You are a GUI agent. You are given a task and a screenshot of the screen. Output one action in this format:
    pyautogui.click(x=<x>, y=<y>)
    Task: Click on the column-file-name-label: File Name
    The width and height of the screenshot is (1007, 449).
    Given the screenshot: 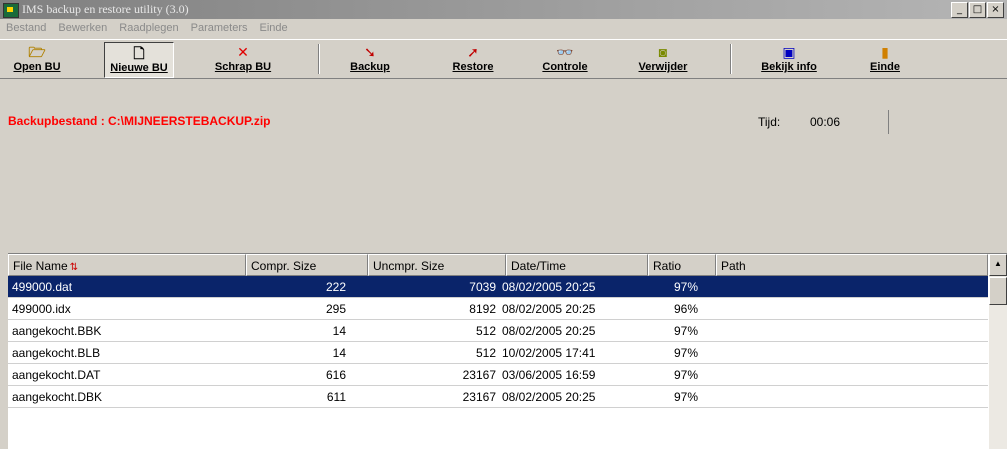 What is the action you would take?
    pyautogui.click(x=40, y=266)
    